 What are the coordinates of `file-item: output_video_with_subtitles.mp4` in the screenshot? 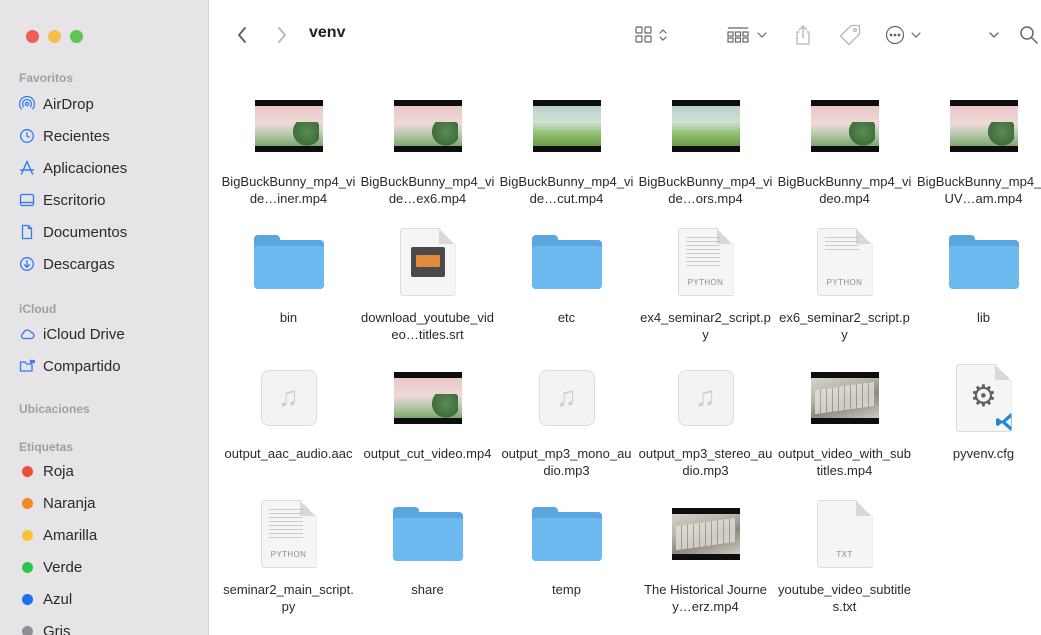 It's located at (844, 426).